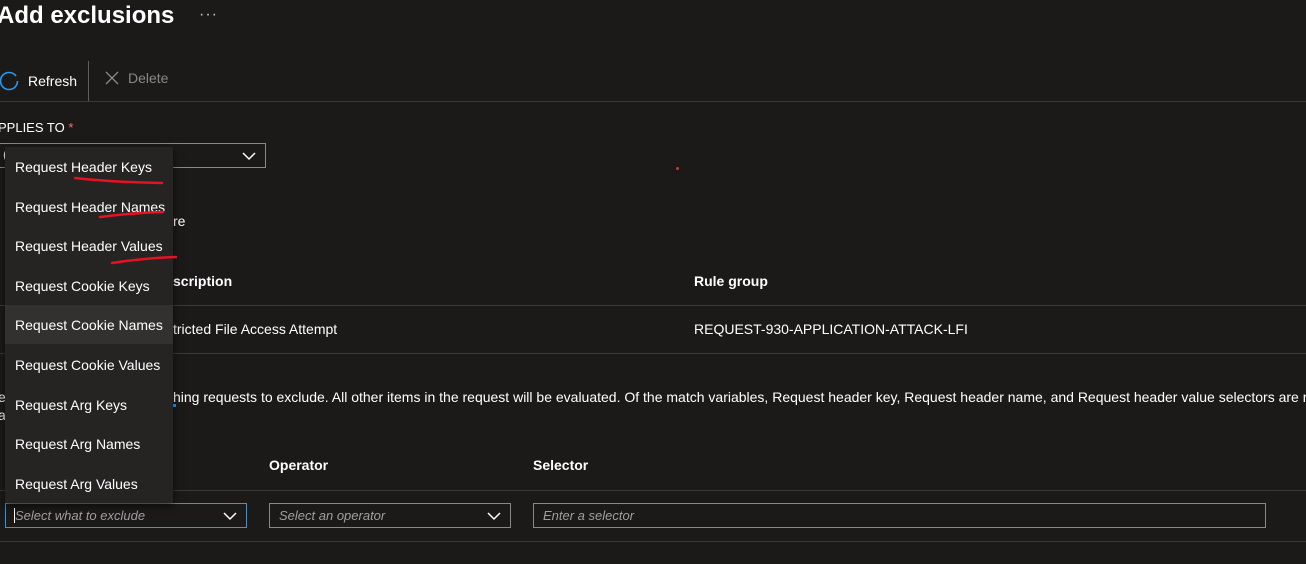 The height and width of the screenshot is (564, 1306). I want to click on learn-more-link-fragment, so click(174, 405).